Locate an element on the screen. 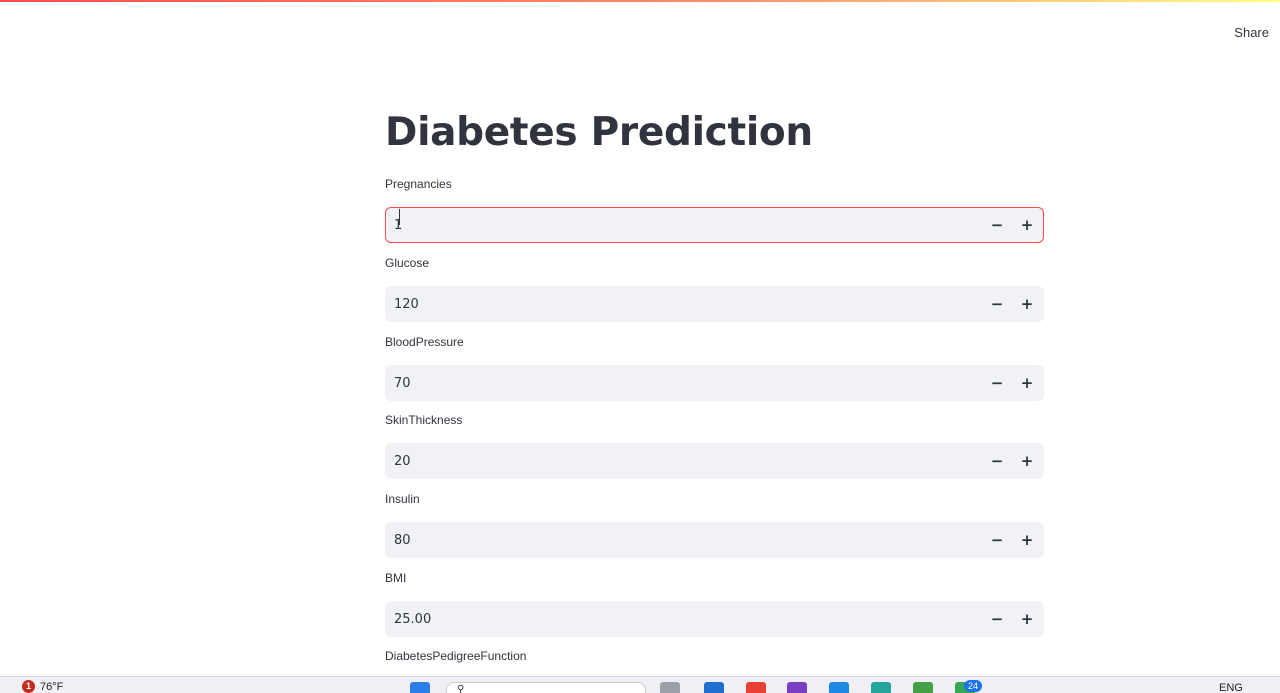 This screenshot has width=1280, height=693. field-skinthickness: SkinThickness − + is located at coordinates (714, 445).